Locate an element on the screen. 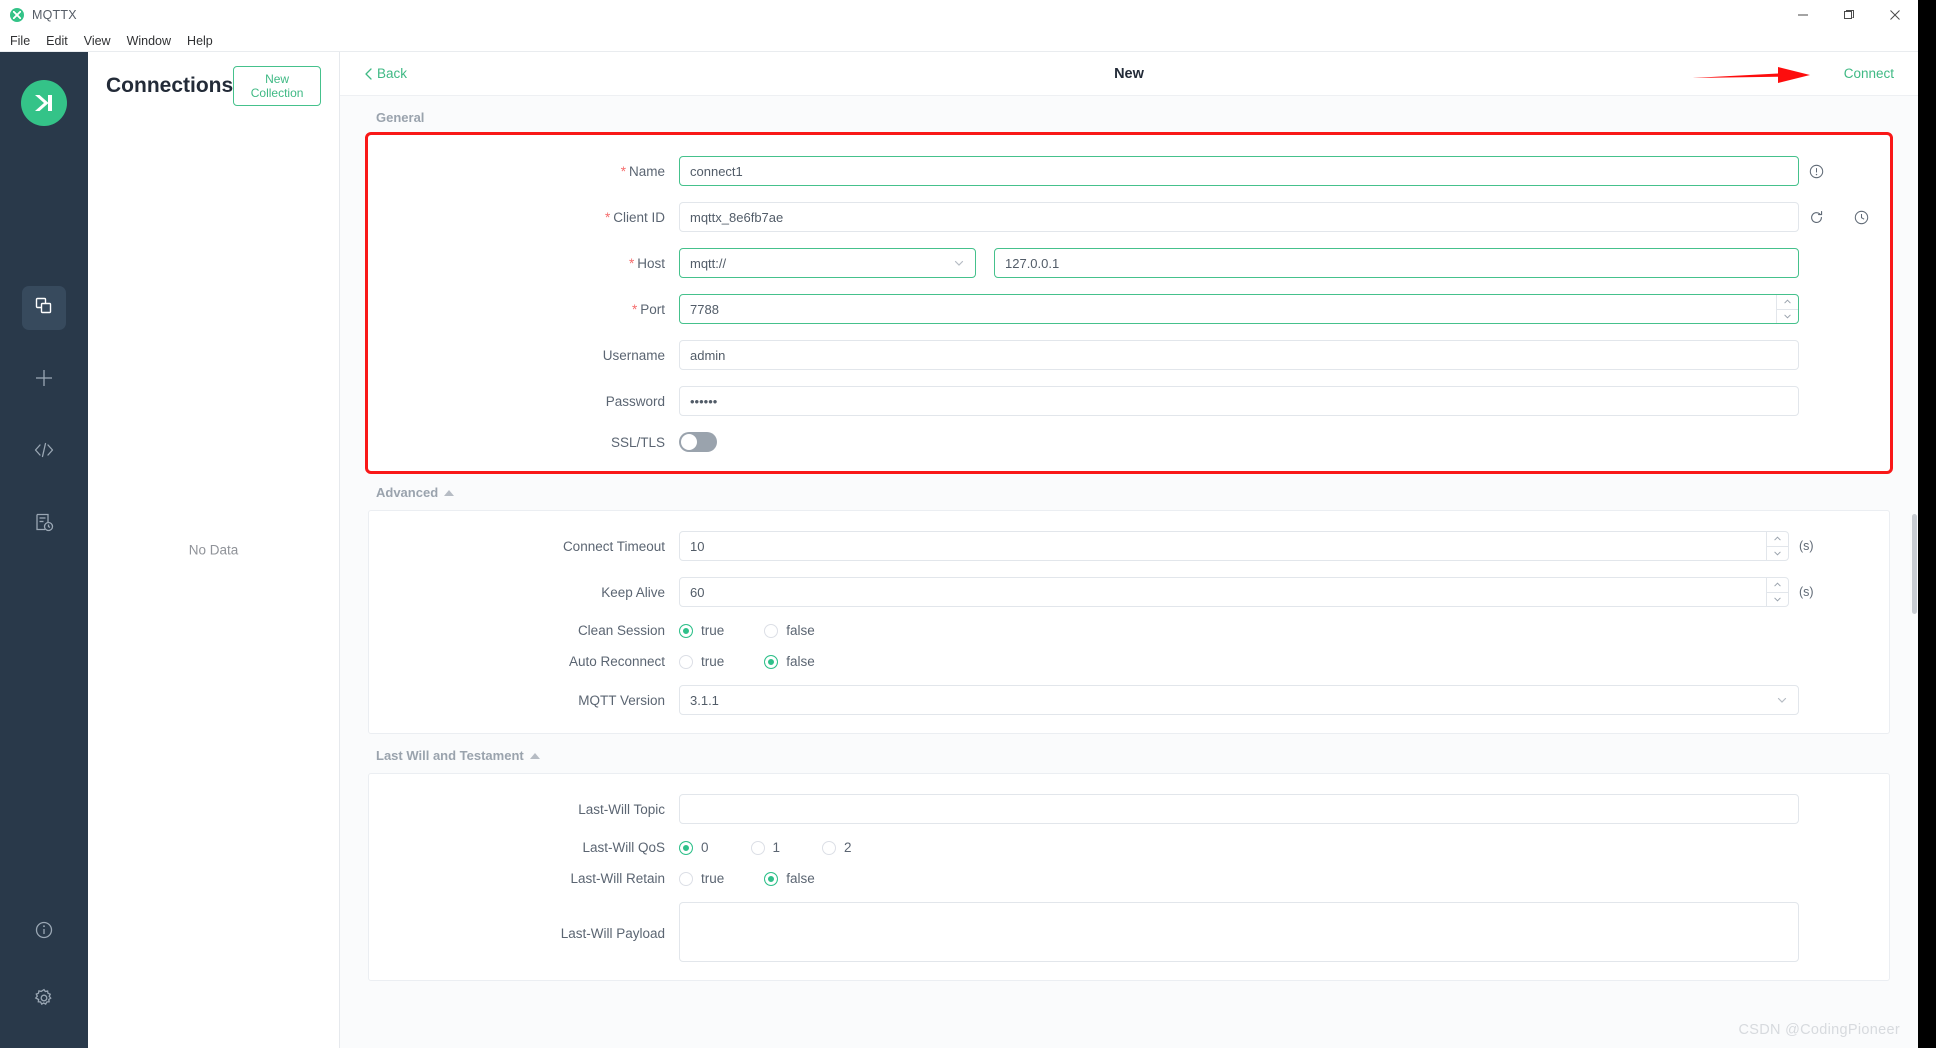 The image size is (1936, 1048). minimize-icon is located at coordinates (1803, 15).